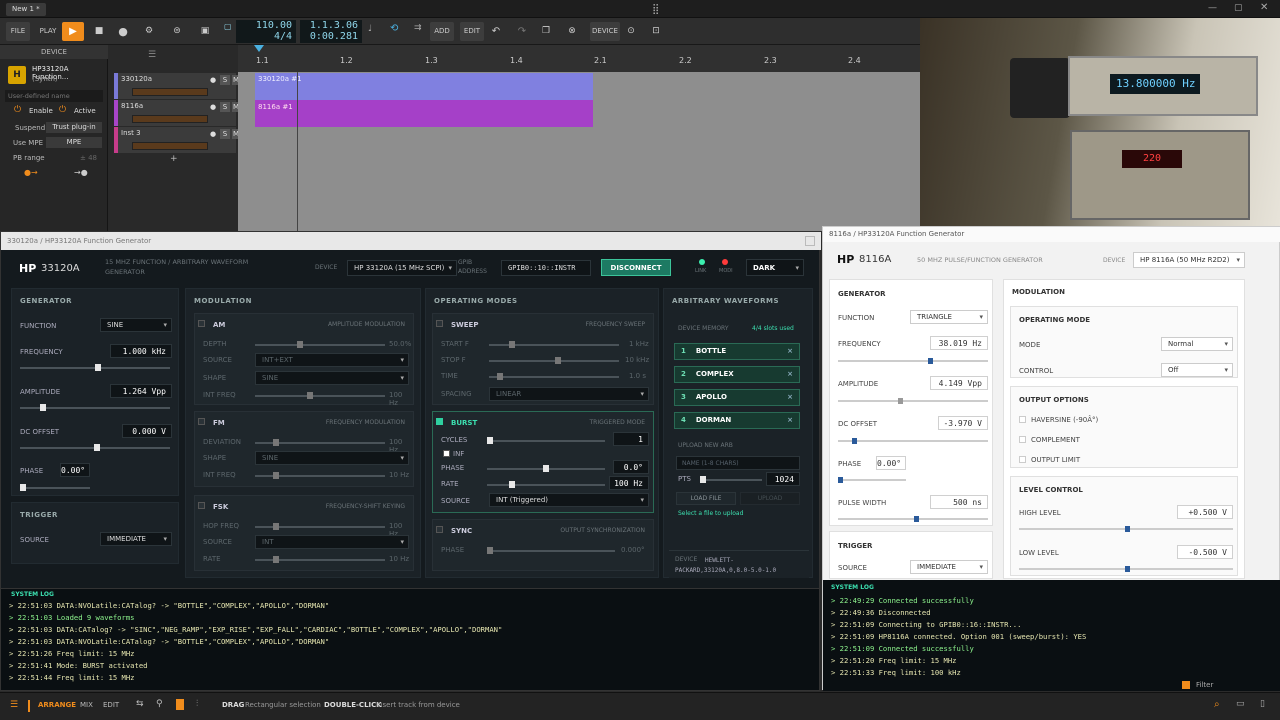 The width and height of the screenshot is (1280, 720). Describe the element at coordinates (442, 31) in the screenshot. I see `add-button: ADD` at that location.